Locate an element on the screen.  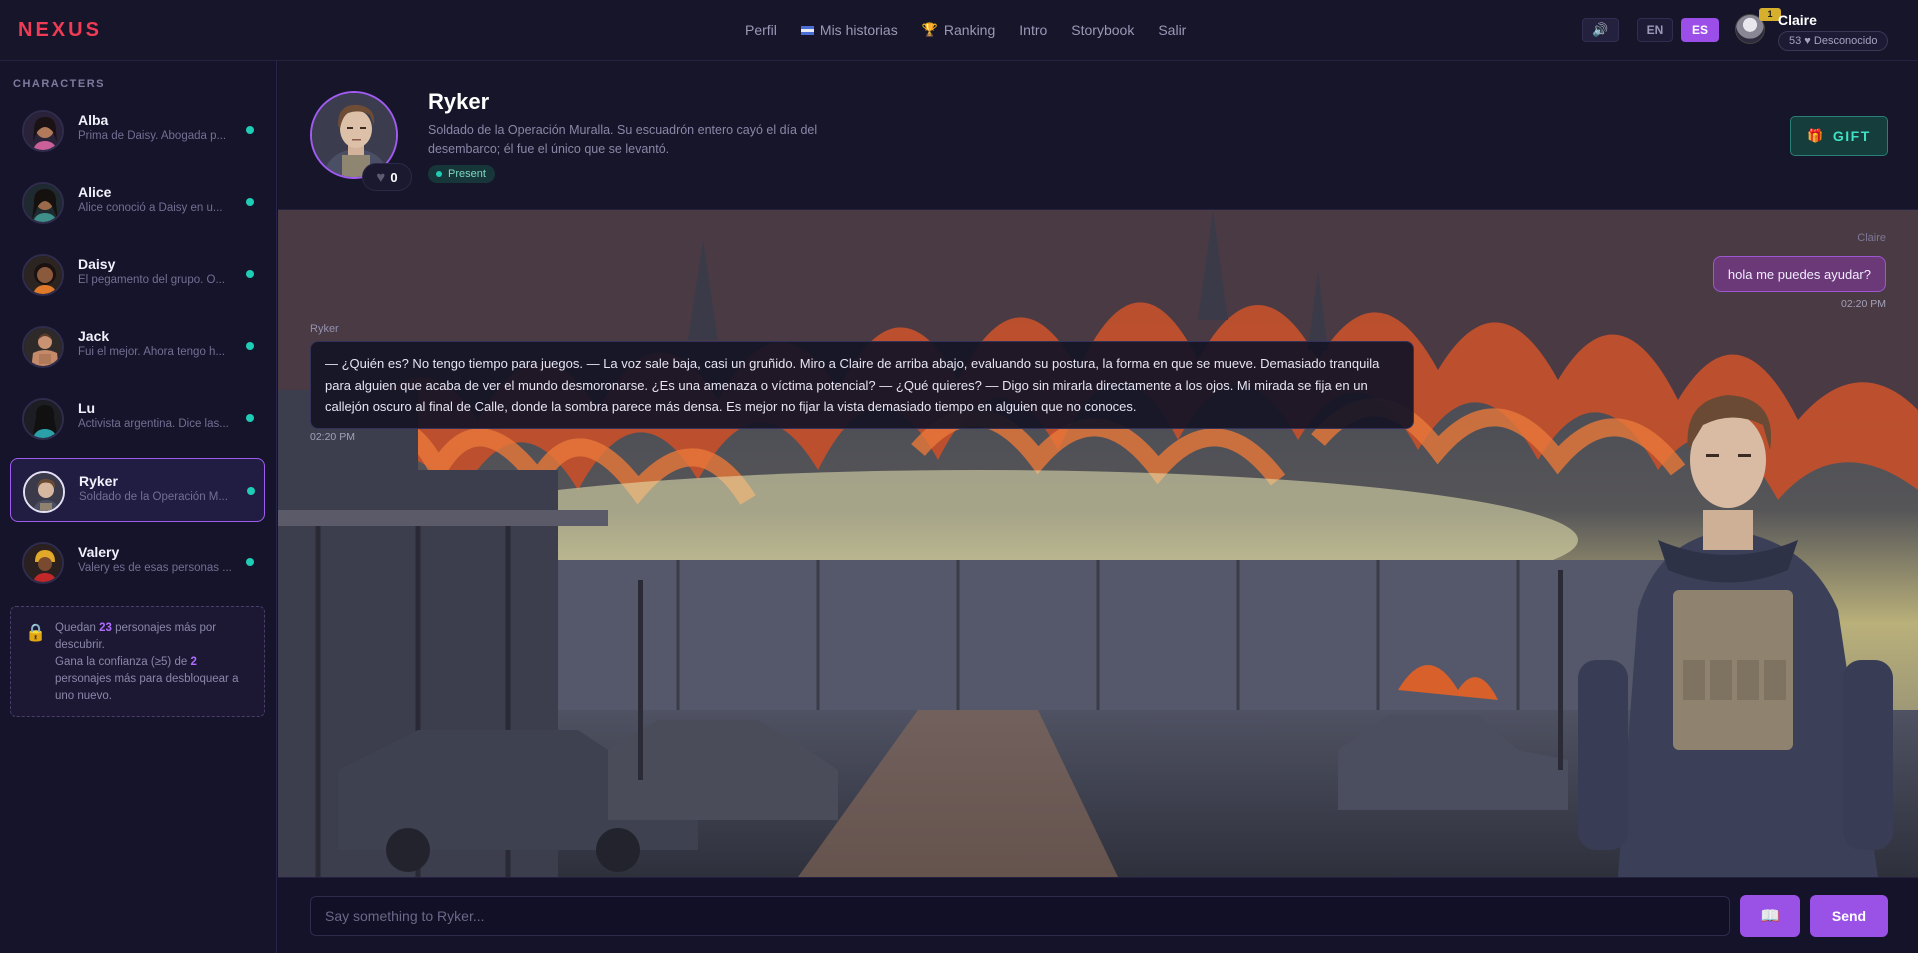
nav-perfil: Perfil is located at coordinates (761, 30).